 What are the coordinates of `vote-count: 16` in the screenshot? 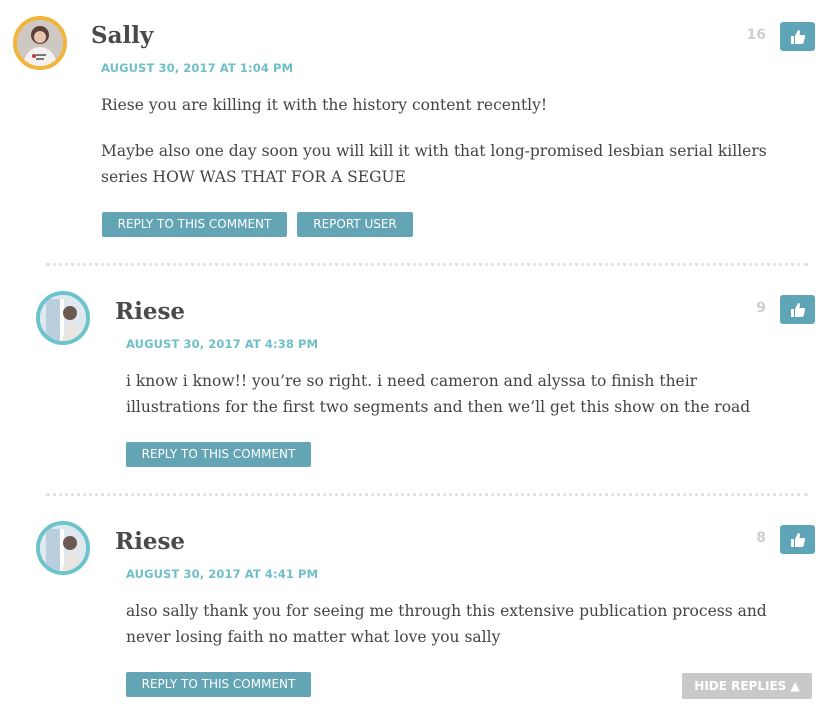 It's located at (756, 35).